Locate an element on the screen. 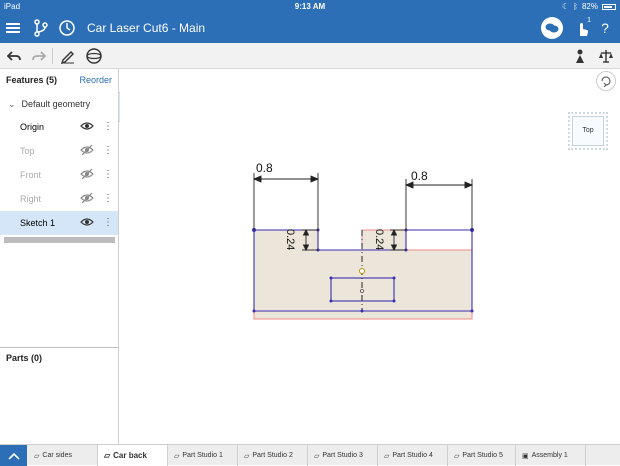 This screenshot has width=620, height=466. extrude-icon is located at coordinates (94, 56).